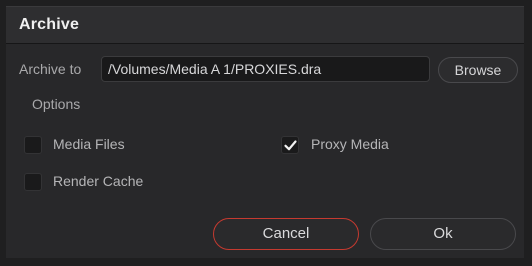  I want to click on browse-button: Browse, so click(478, 70).